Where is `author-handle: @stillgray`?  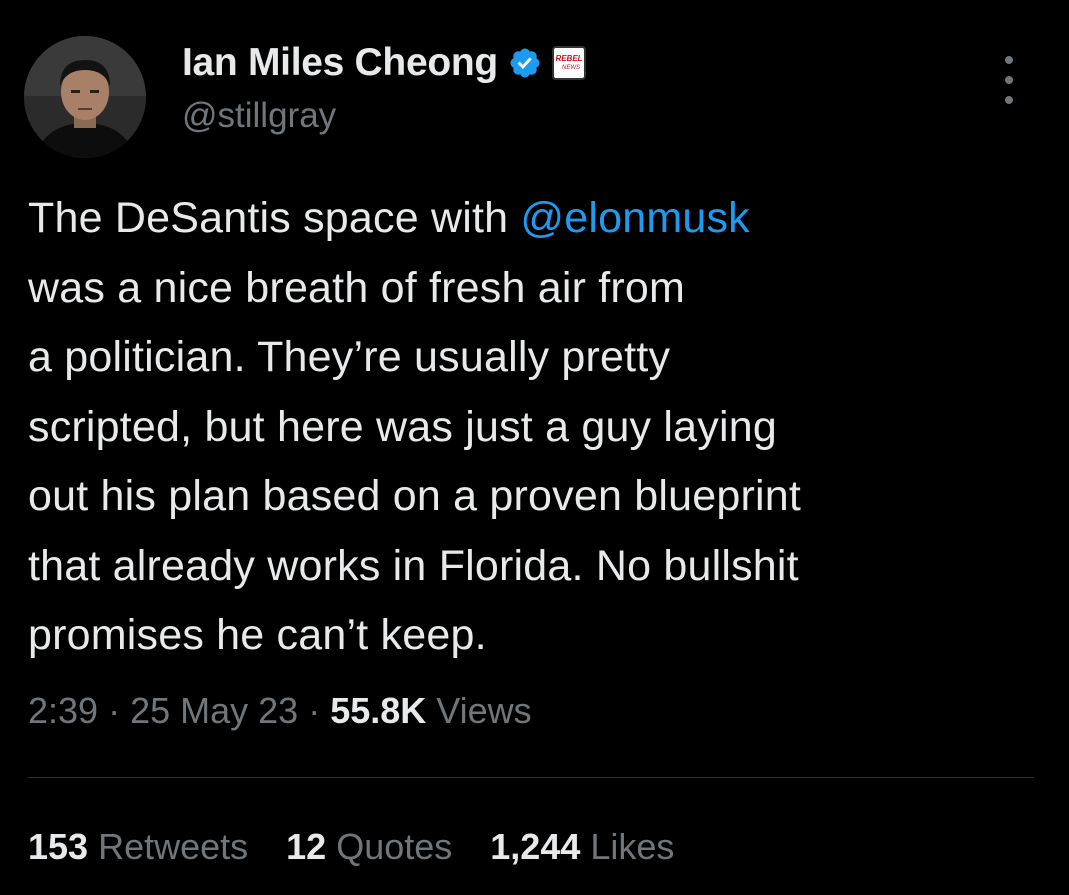 author-handle: @stillgray is located at coordinates (259, 116).